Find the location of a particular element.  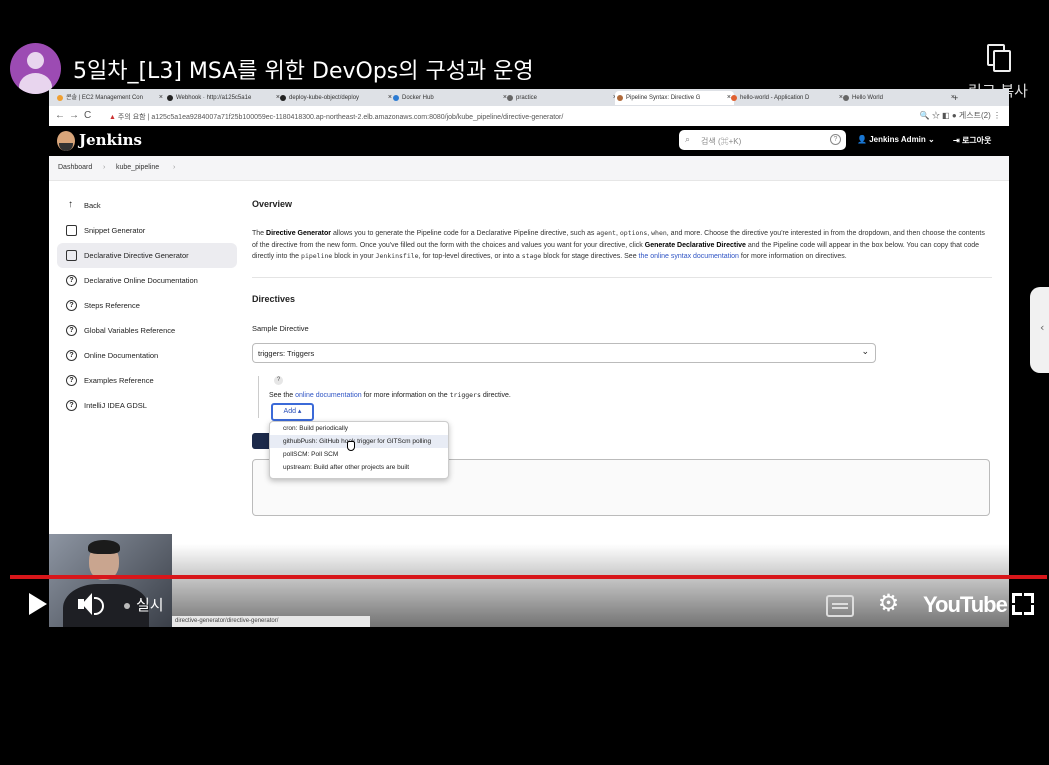

browser-tab-active: Pipeline Syntax: Directive G × is located at coordinates (674, 98).